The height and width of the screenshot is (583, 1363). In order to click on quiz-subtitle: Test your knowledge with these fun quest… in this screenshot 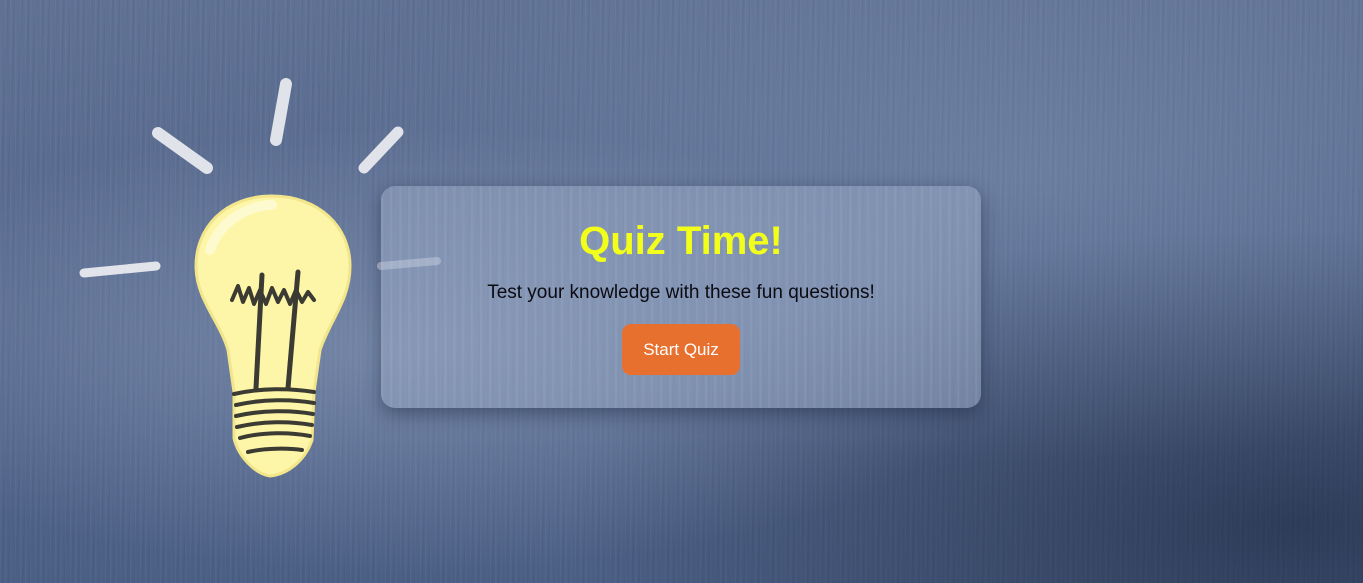, I will do `click(681, 292)`.